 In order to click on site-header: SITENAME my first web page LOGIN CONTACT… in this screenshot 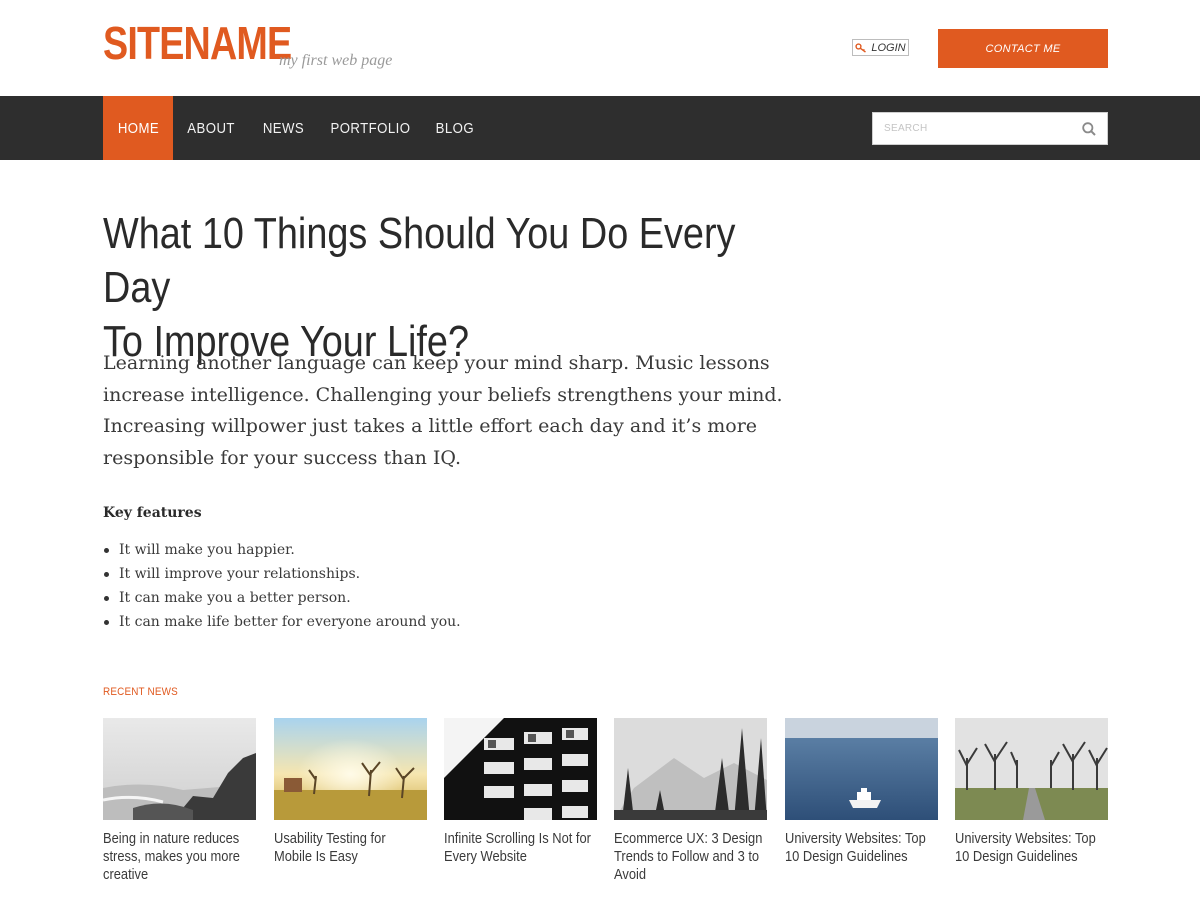, I will do `click(600, 48)`.